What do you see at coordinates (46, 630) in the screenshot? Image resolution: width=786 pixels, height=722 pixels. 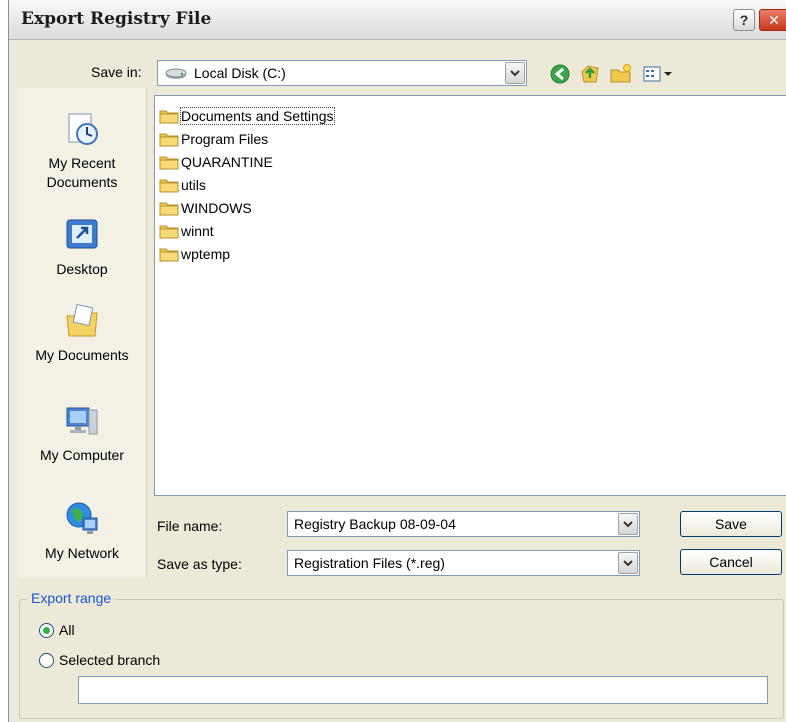 I see `radio-button-selected` at bounding box center [46, 630].